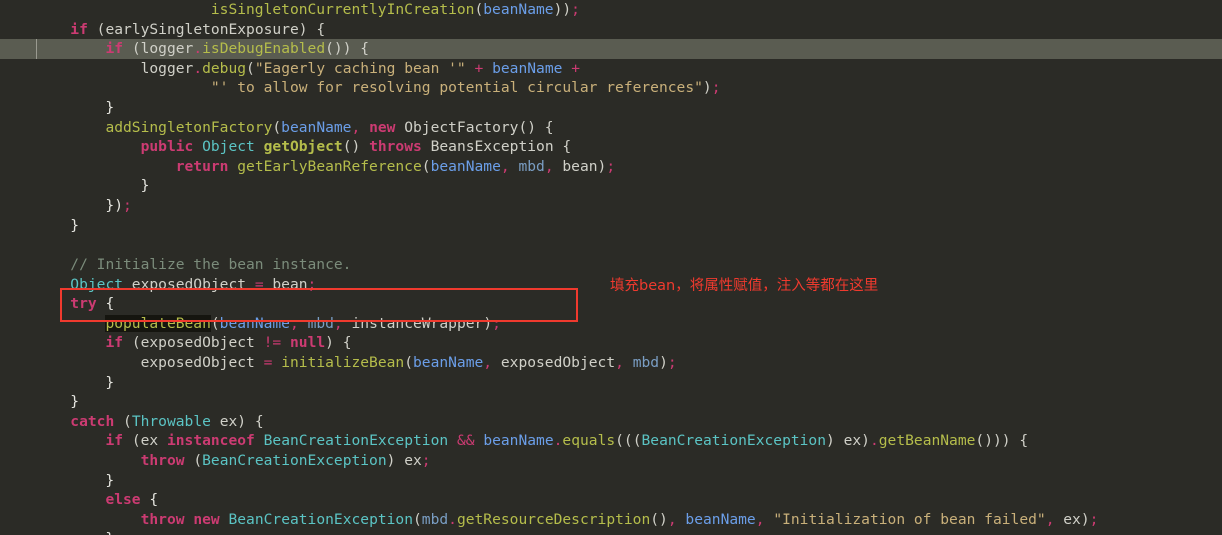  What do you see at coordinates (611, 461) in the screenshot?
I see `code-line: throw (BeanCreationException) ex;` at bounding box center [611, 461].